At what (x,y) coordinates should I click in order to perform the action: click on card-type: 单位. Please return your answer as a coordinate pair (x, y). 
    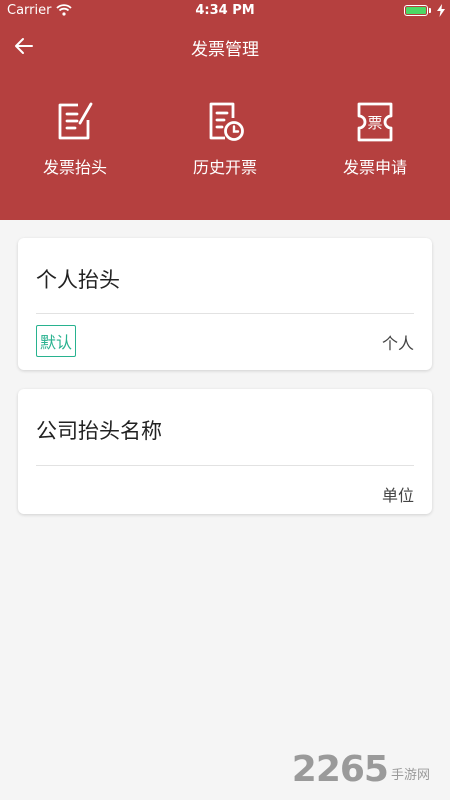
    Looking at the image, I should click on (397, 495).